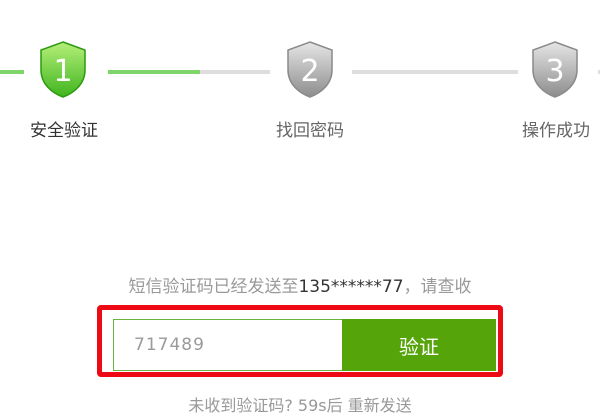 Image resolution: width=600 pixels, height=416 pixels. Describe the element at coordinates (437, 287) in the screenshot. I see `sms-message-suffix: ，请查收` at that location.